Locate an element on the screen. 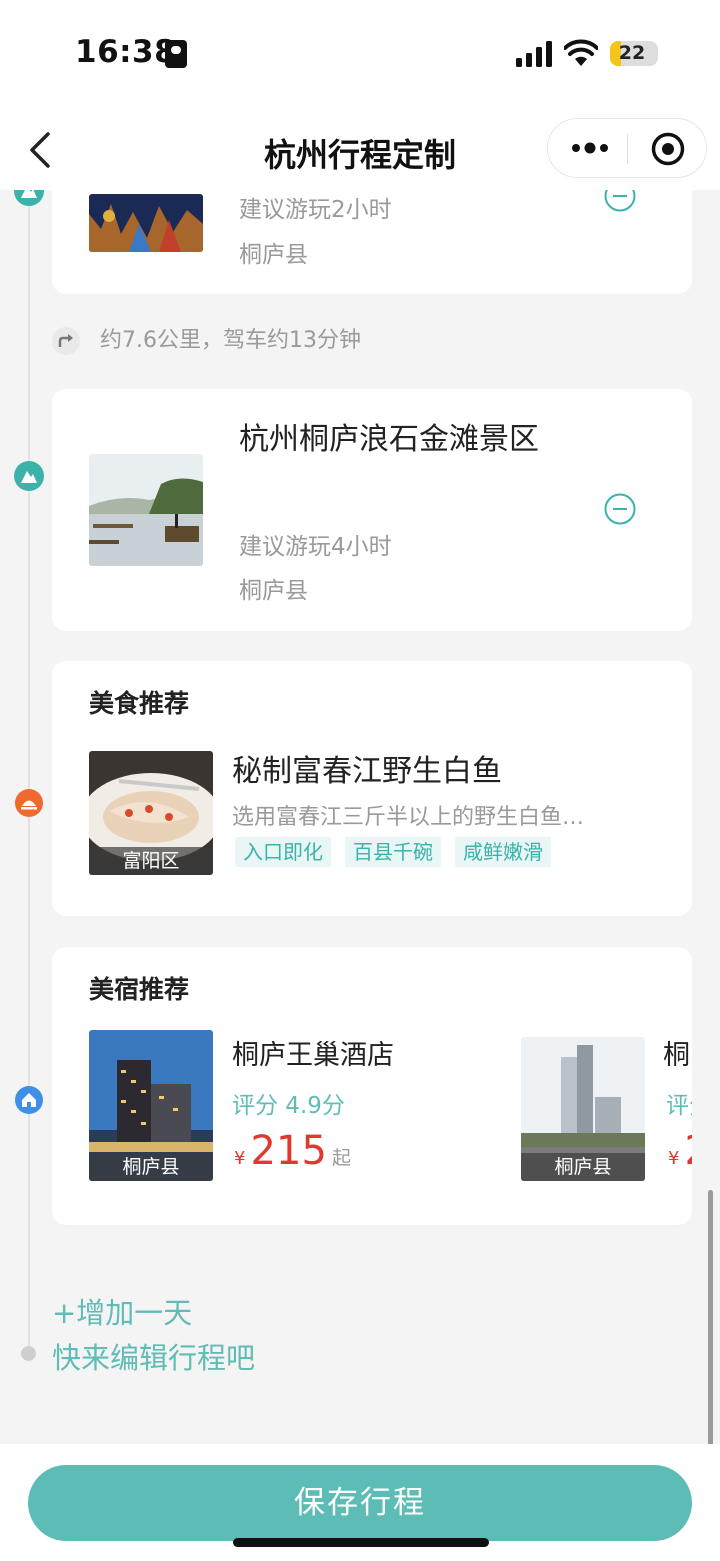  edit-itinerary-tip: 快来编辑行程吧 is located at coordinates (154, 1358).